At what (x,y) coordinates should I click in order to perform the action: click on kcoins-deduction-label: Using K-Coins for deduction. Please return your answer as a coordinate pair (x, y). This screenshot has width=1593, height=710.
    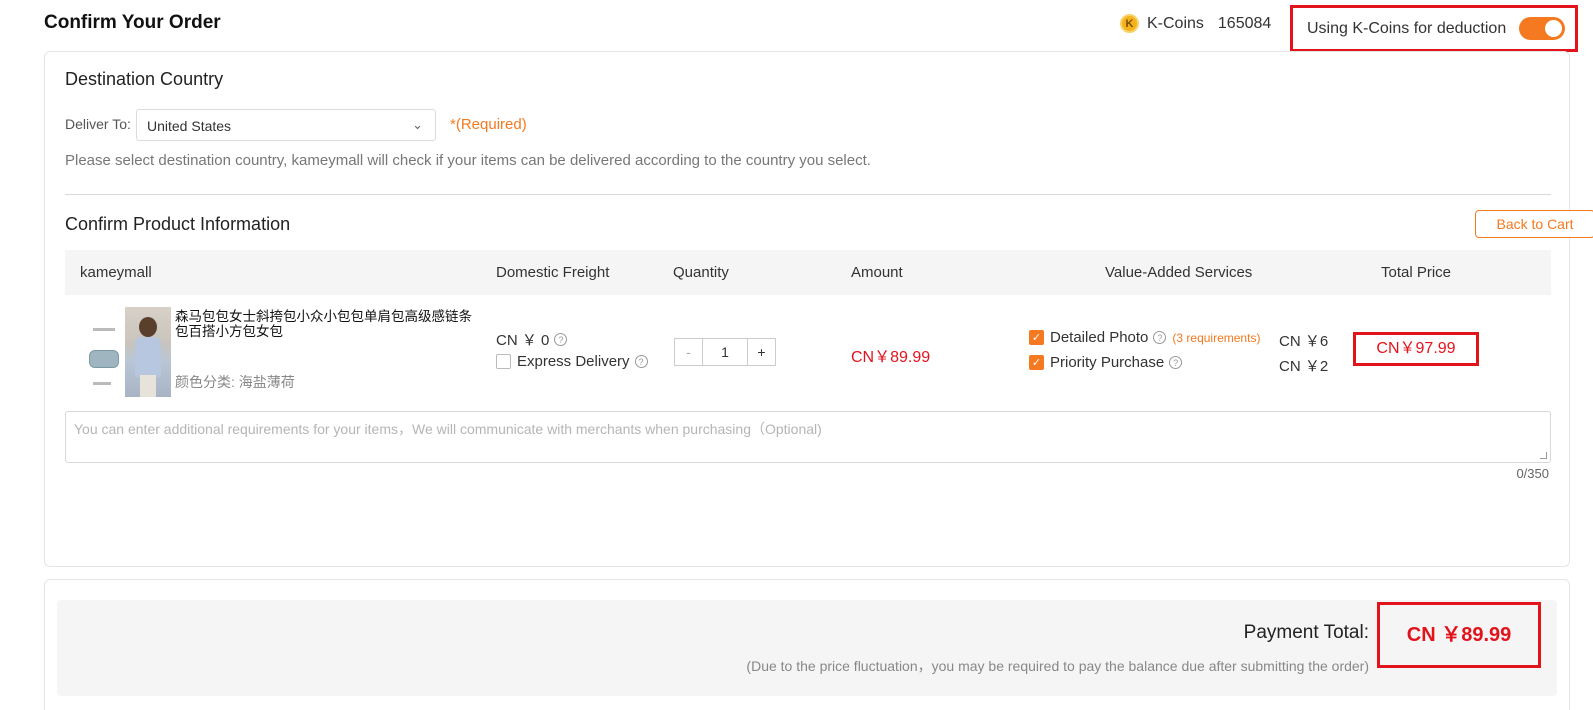
    Looking at the image, I should click on (1407, 28).